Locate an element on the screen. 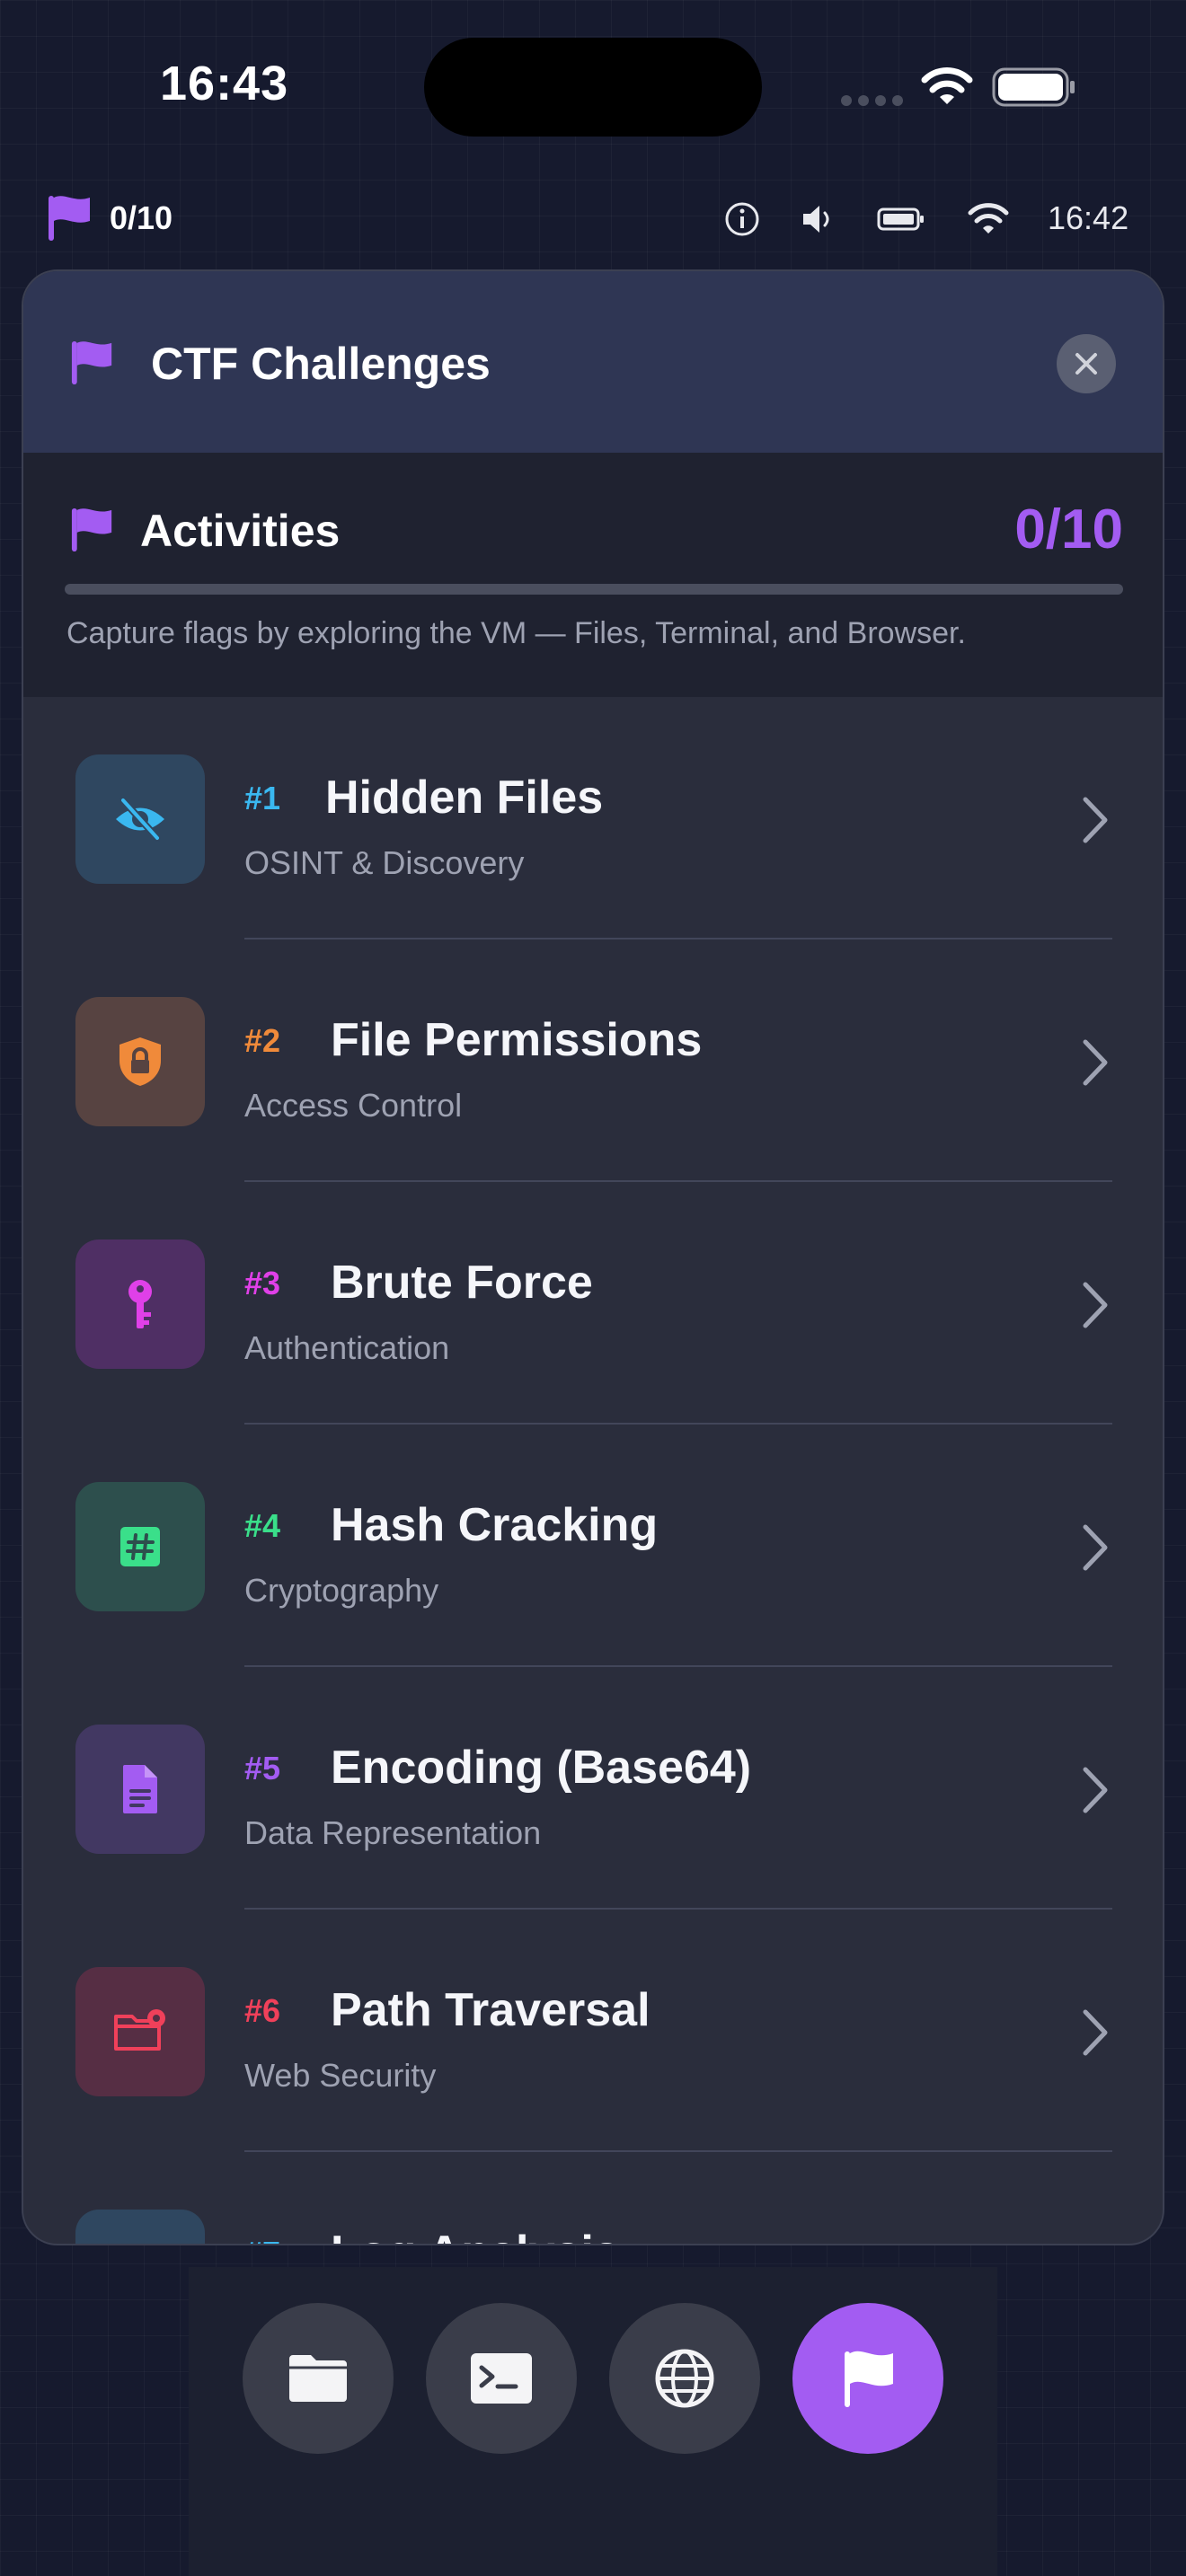  challenge-title: Hash Cracking is located at coordinates (495, 1525).